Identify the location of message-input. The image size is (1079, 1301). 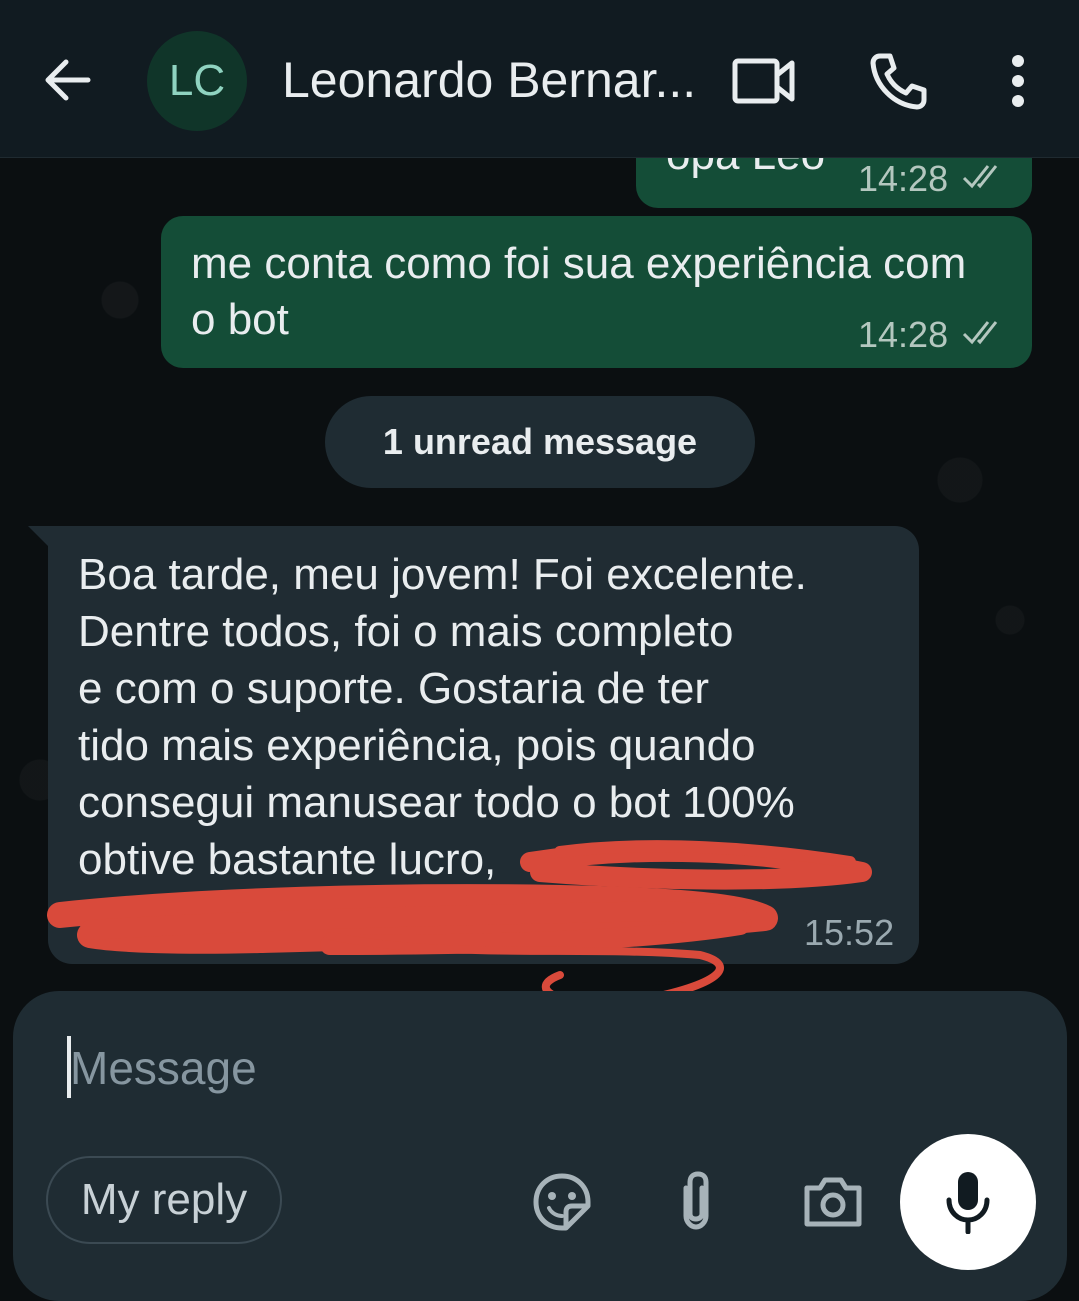
(370, 1068).